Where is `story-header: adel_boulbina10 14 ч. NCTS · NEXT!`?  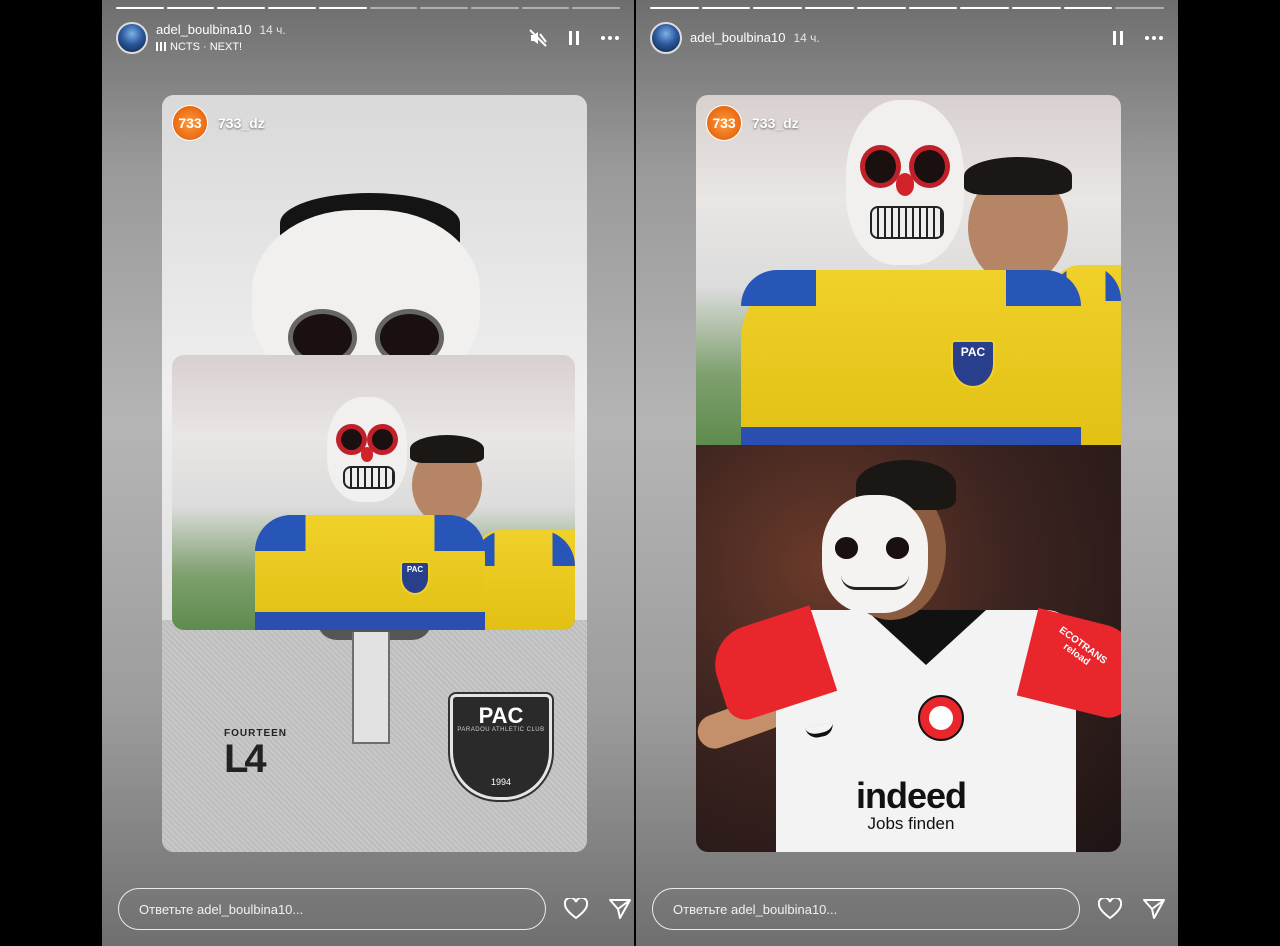
story-header: adel_boulbina10 14 ч. NCTS · NEXT! is located at coordinates (368, 38).